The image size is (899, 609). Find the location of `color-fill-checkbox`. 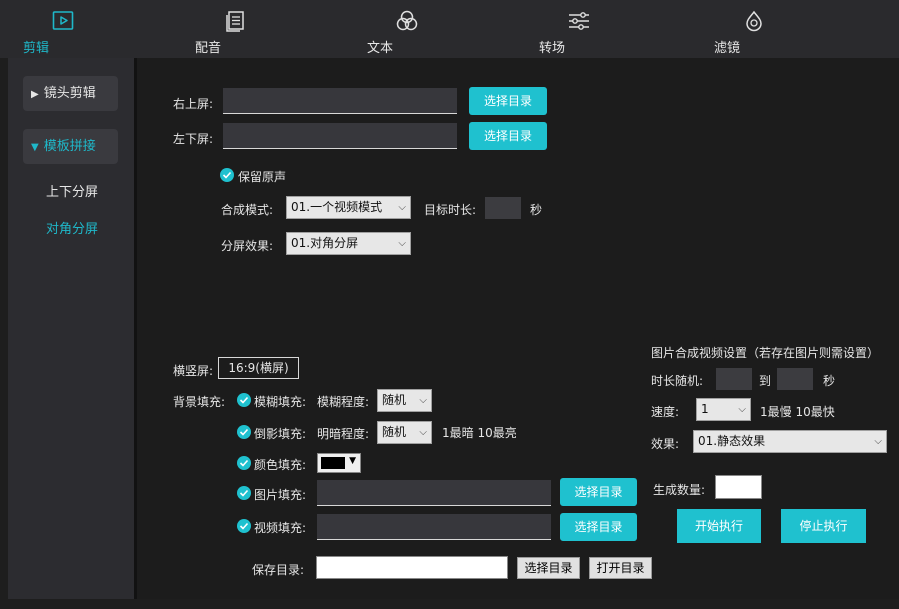

color-fill-checkbox is located at coordinates (244, 463).